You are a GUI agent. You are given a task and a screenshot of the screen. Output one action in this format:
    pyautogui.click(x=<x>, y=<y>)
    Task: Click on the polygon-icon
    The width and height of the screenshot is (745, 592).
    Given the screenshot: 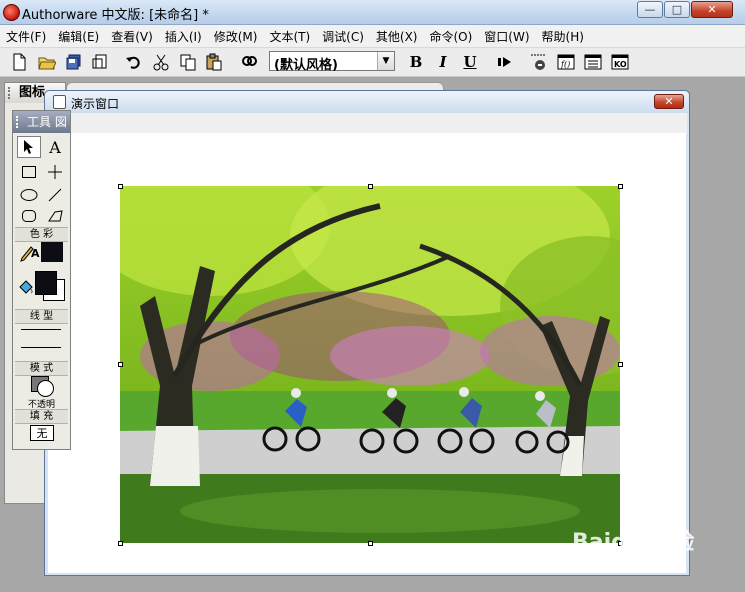 What is the action you would take?
    pyautogui.click(x=55, y=216)
    